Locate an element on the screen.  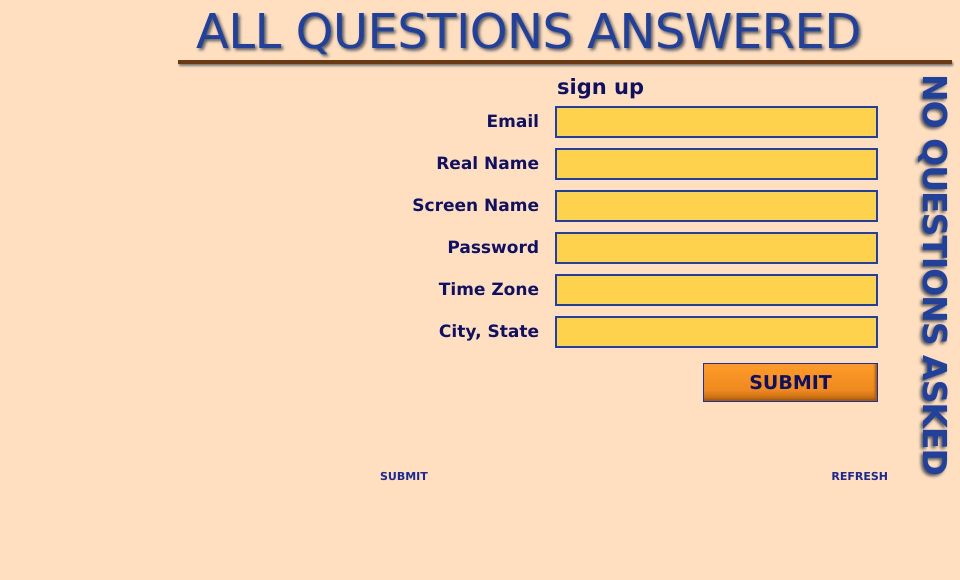
field-label: City, State is located at coordinates (488, 332).